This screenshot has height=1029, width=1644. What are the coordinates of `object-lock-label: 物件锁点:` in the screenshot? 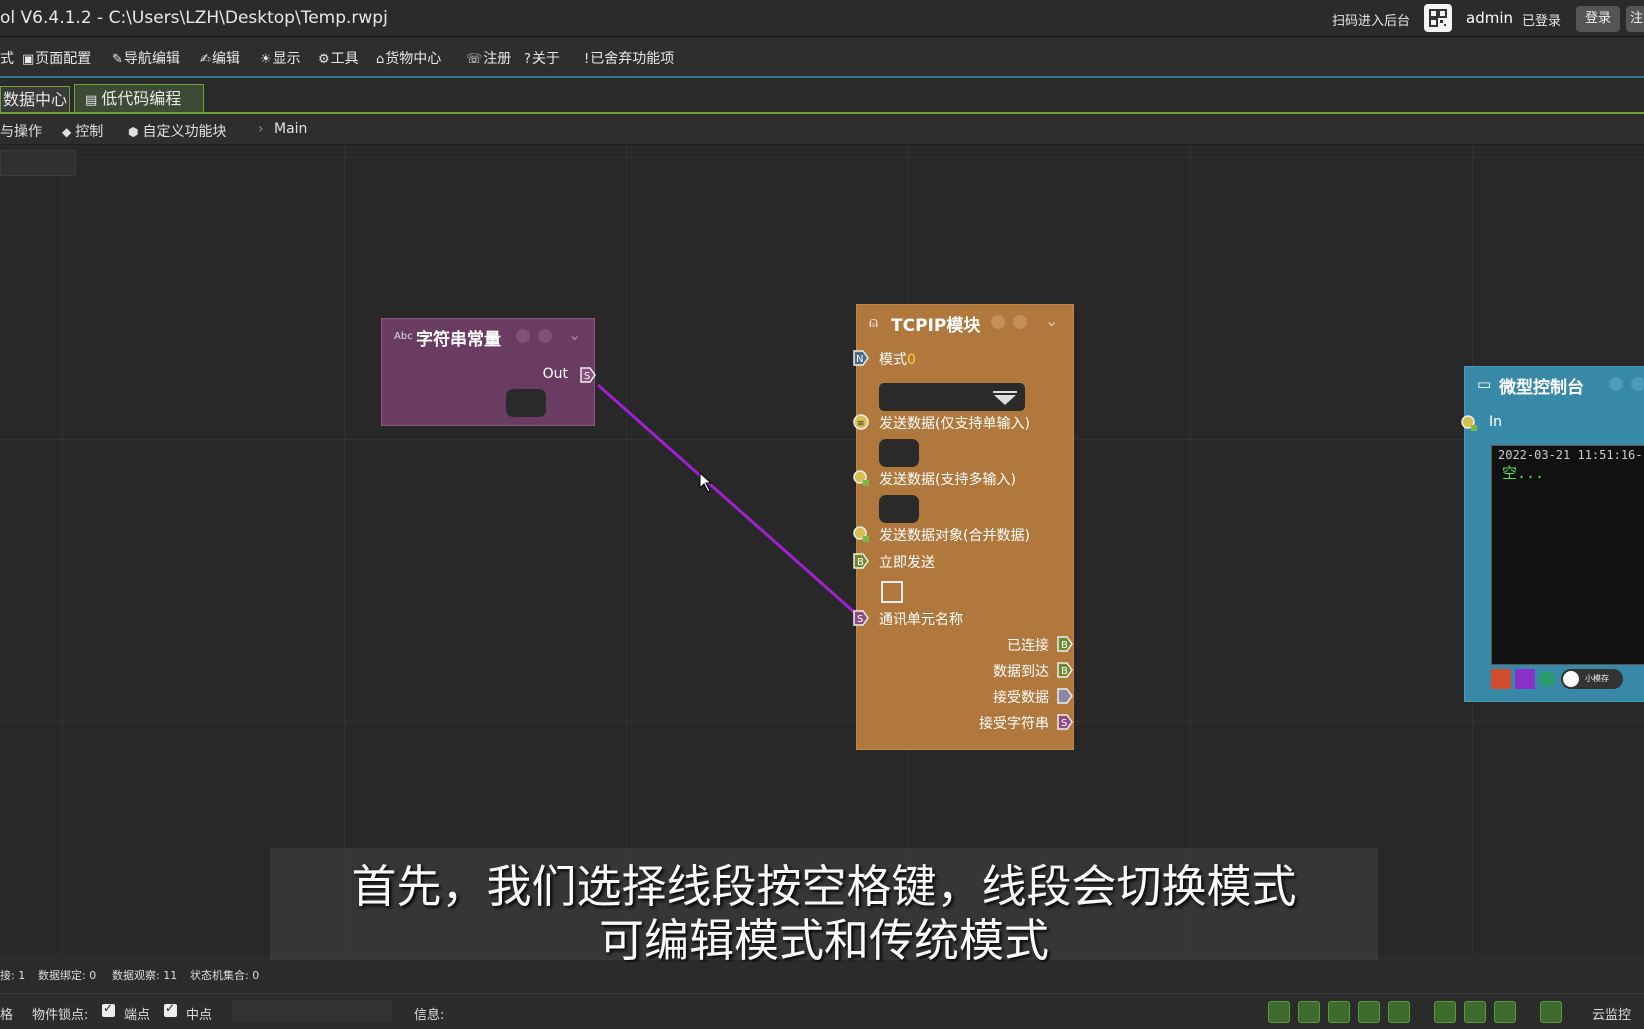 It's located at (60, 1015).